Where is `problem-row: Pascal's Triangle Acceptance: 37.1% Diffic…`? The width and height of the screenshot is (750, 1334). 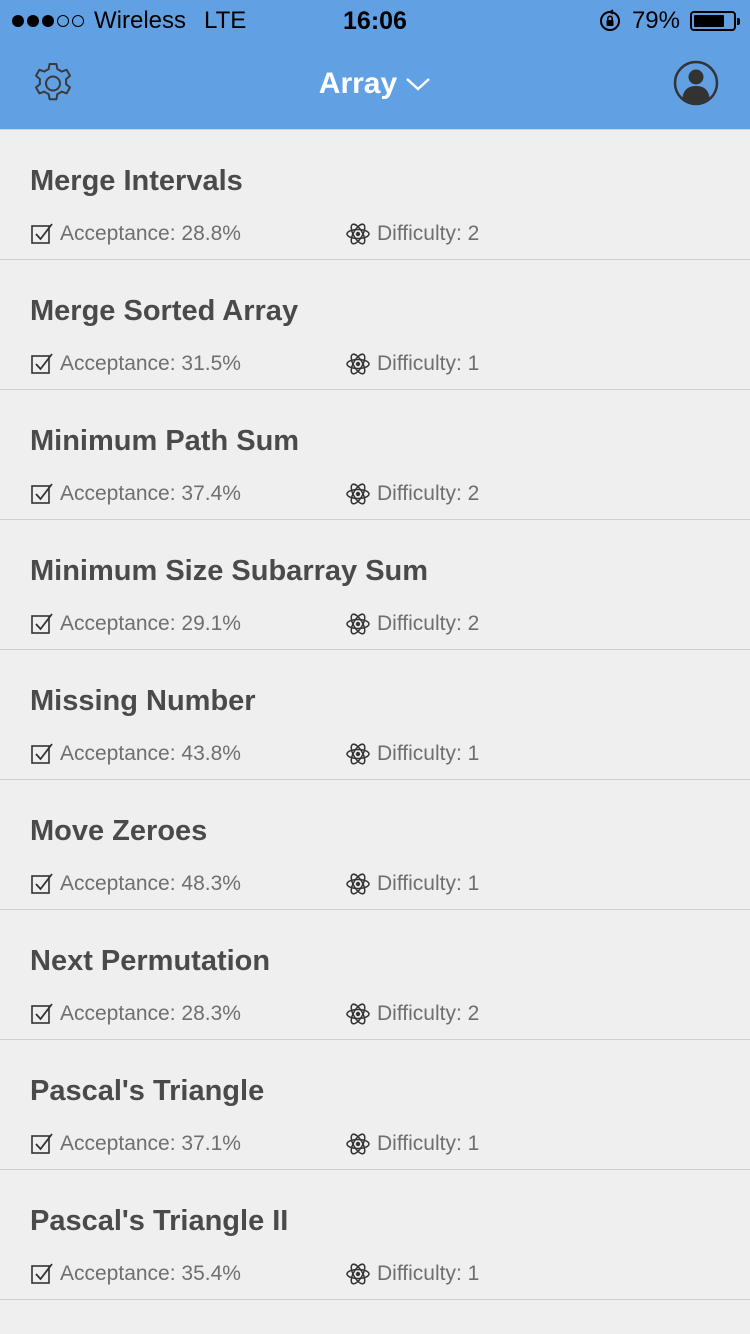
problem-row: Pascal's Triangle Acceptance: 37.1% Diffic… is located at coordinates (375, 1105).